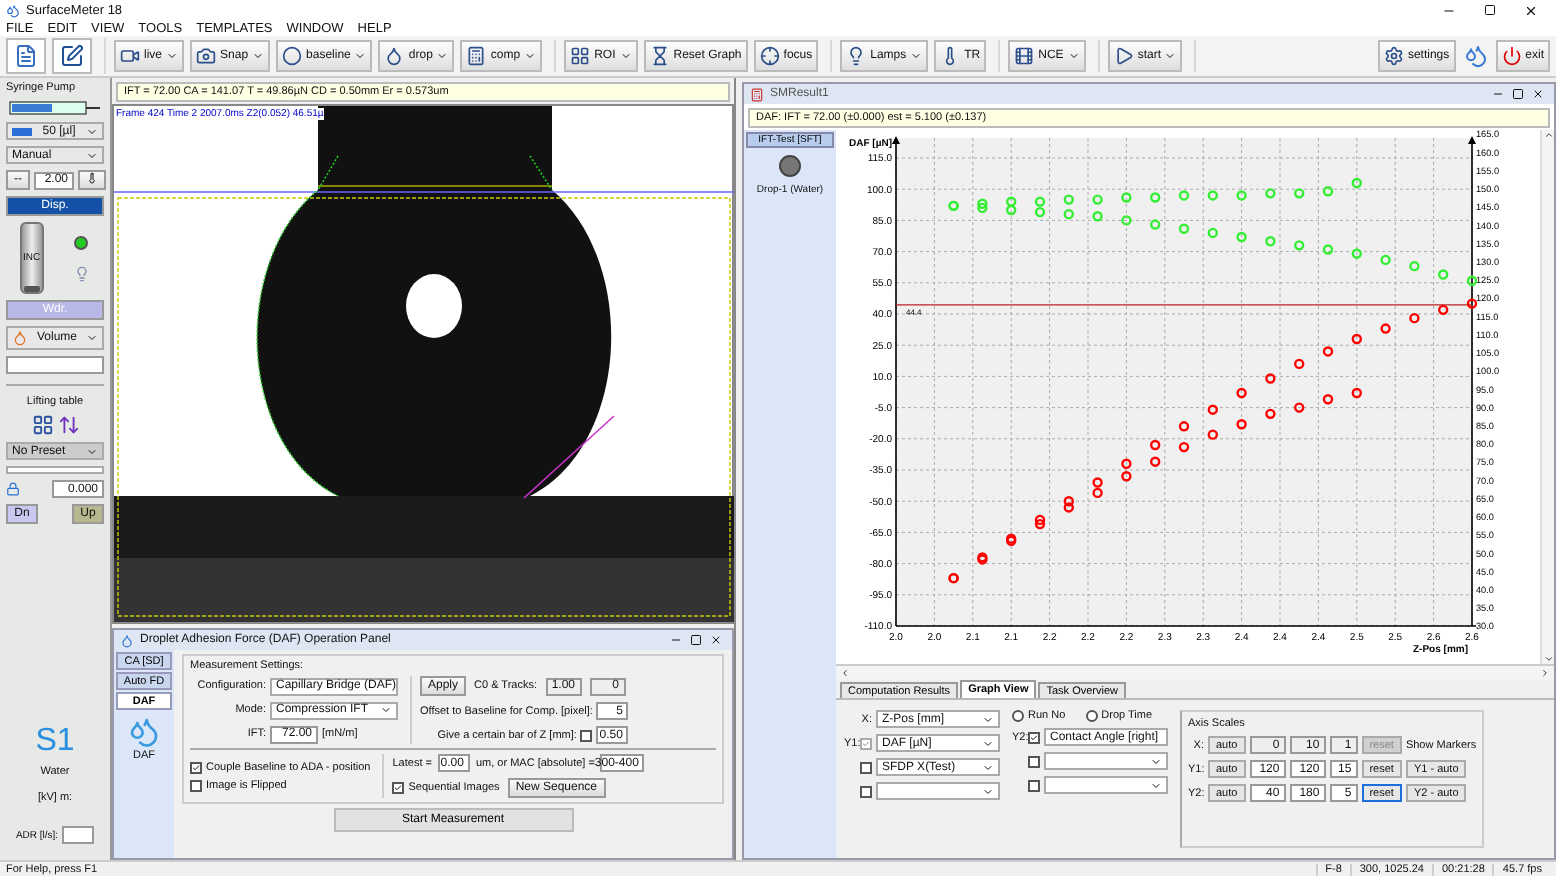 This screenshot has width=1556, height=876. Describe the element at coordinates (1548, 659) in the screenshot. I see `scroll-down-icon` at that location.